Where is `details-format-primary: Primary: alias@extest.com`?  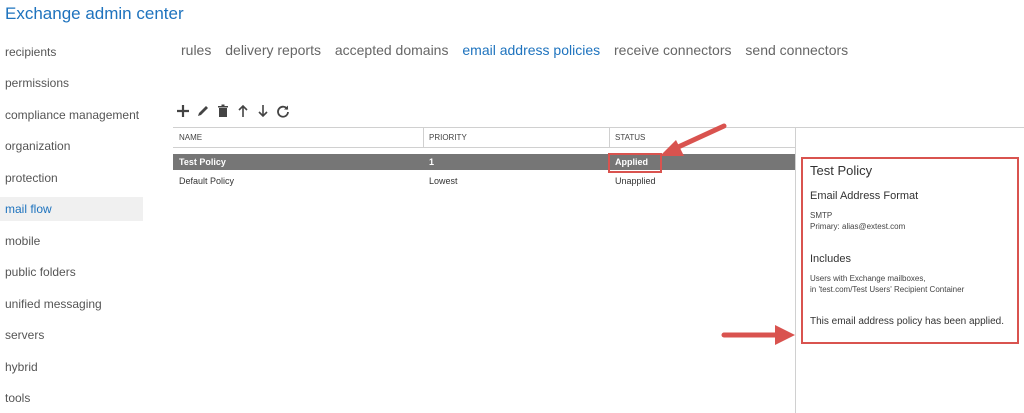 details-format-primary: Primary: alias@extest.com is located at coordinates (858, 226).